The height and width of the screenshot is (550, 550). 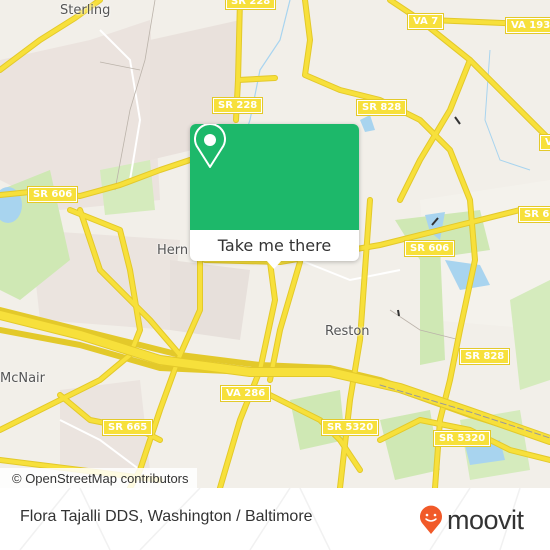 What do you see at coordinates (98, 478) in the screenshot?
I see `osm-attribution: © OpenStreetMap contributors` at bounding box center [98, 478].